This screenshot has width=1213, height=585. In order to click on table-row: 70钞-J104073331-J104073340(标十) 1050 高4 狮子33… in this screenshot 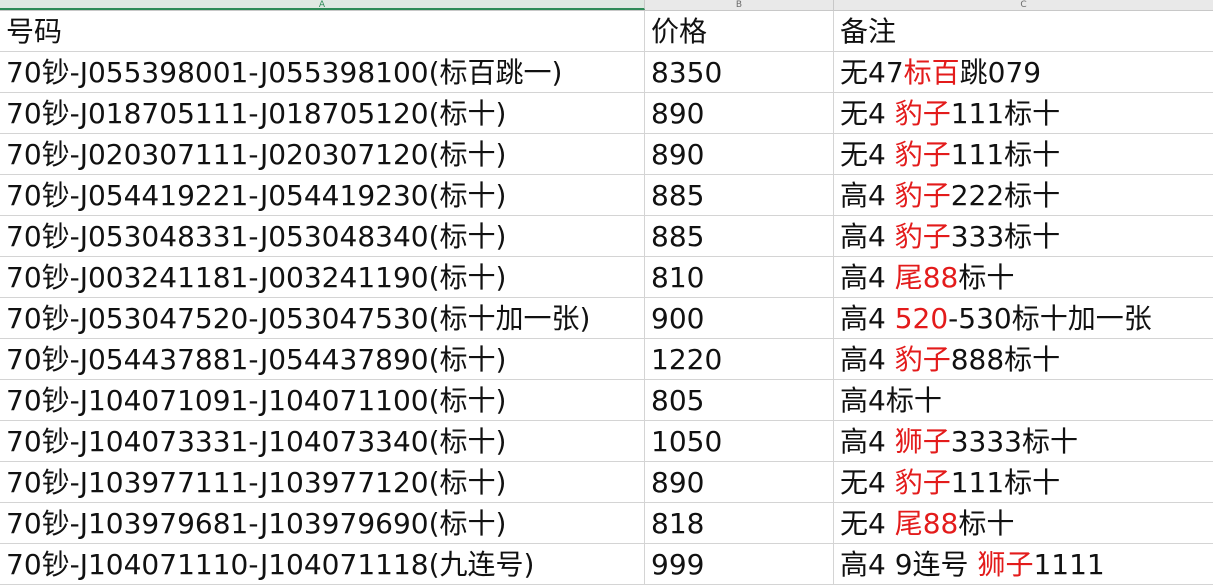, I will do `click(606, 441)`.